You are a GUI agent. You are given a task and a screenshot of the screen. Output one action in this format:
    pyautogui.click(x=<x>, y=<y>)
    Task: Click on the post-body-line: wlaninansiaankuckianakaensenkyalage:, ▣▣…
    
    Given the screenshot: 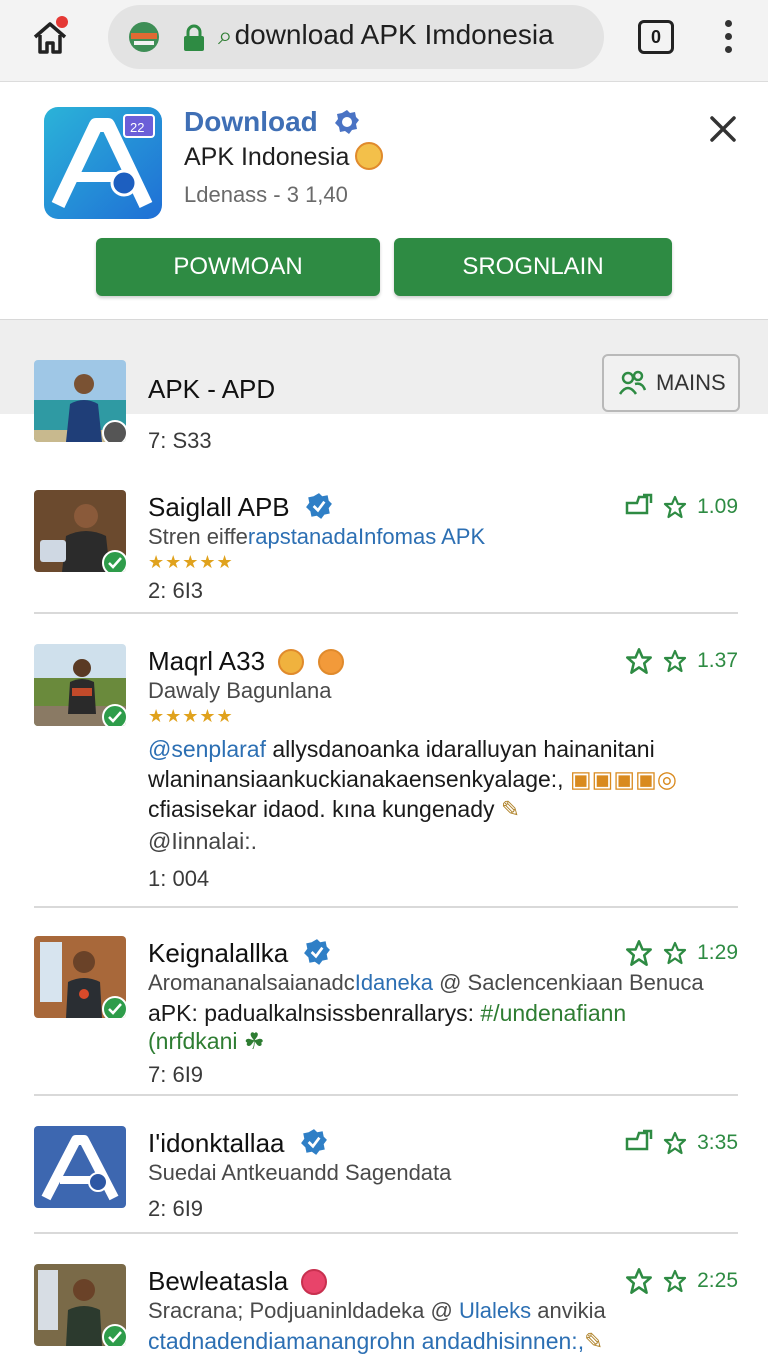 What is the action you would take?
    pyautogui.click(x=412, y=779)
    